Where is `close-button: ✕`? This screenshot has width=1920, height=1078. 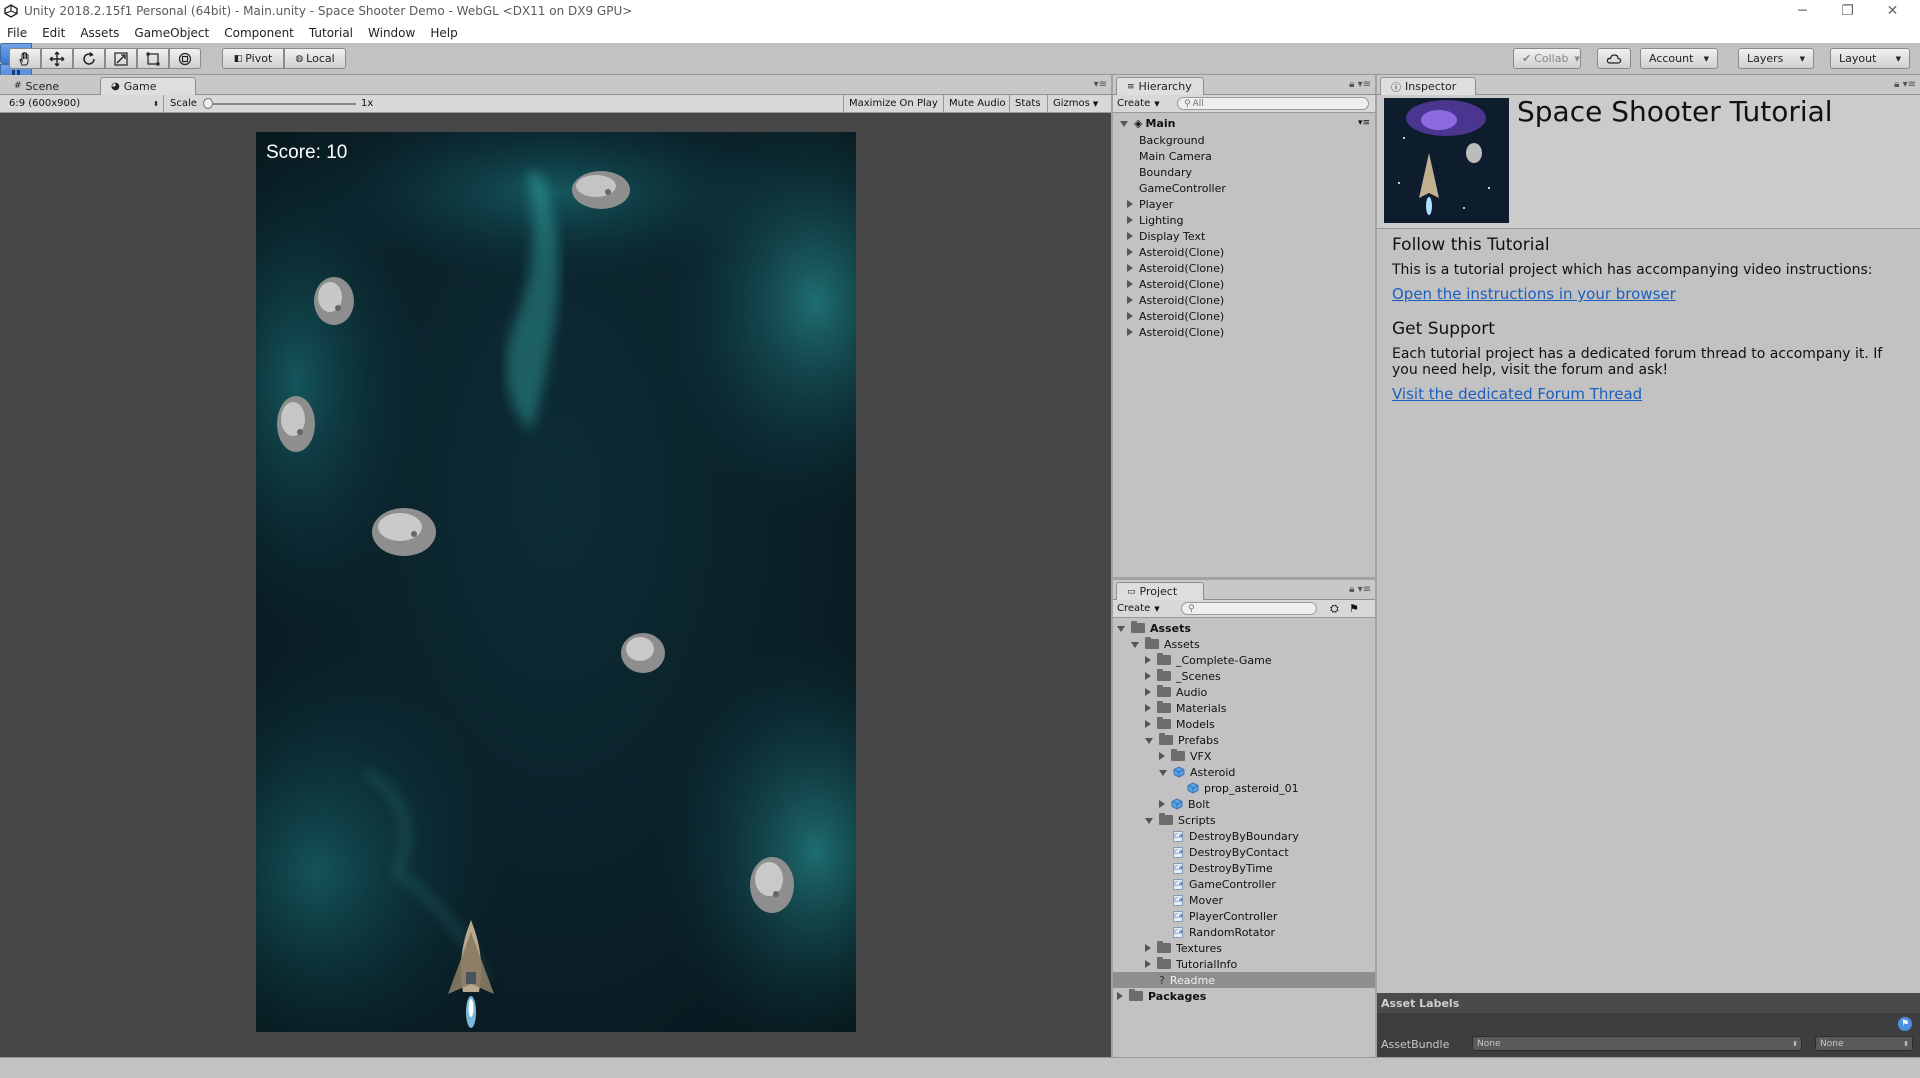
close-button: ✕ is located at coordinates (1892, 11).